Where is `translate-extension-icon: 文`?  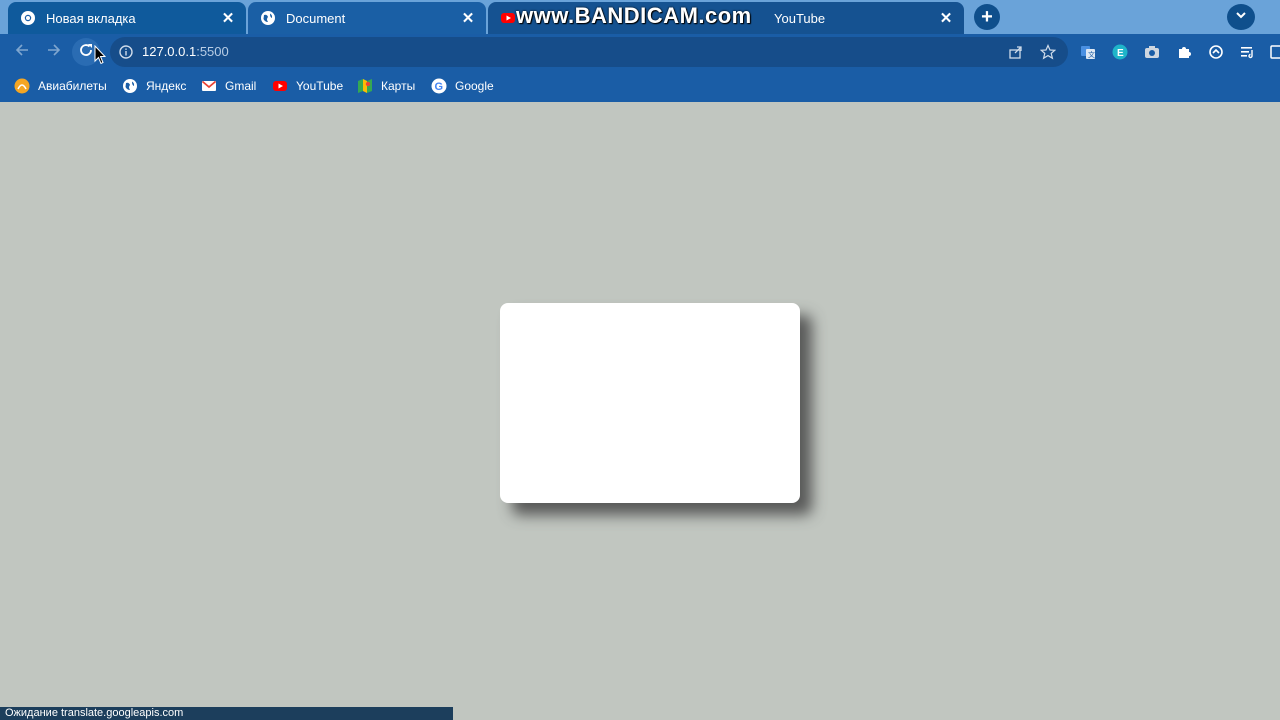 translate-extension-icon: 文 is located at coordinates (1088, 52).